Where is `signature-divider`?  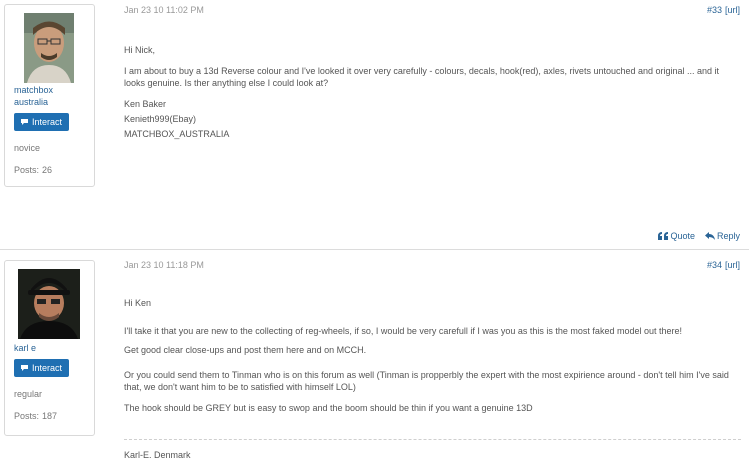 signature-divider is located at coordinates (432, 439).